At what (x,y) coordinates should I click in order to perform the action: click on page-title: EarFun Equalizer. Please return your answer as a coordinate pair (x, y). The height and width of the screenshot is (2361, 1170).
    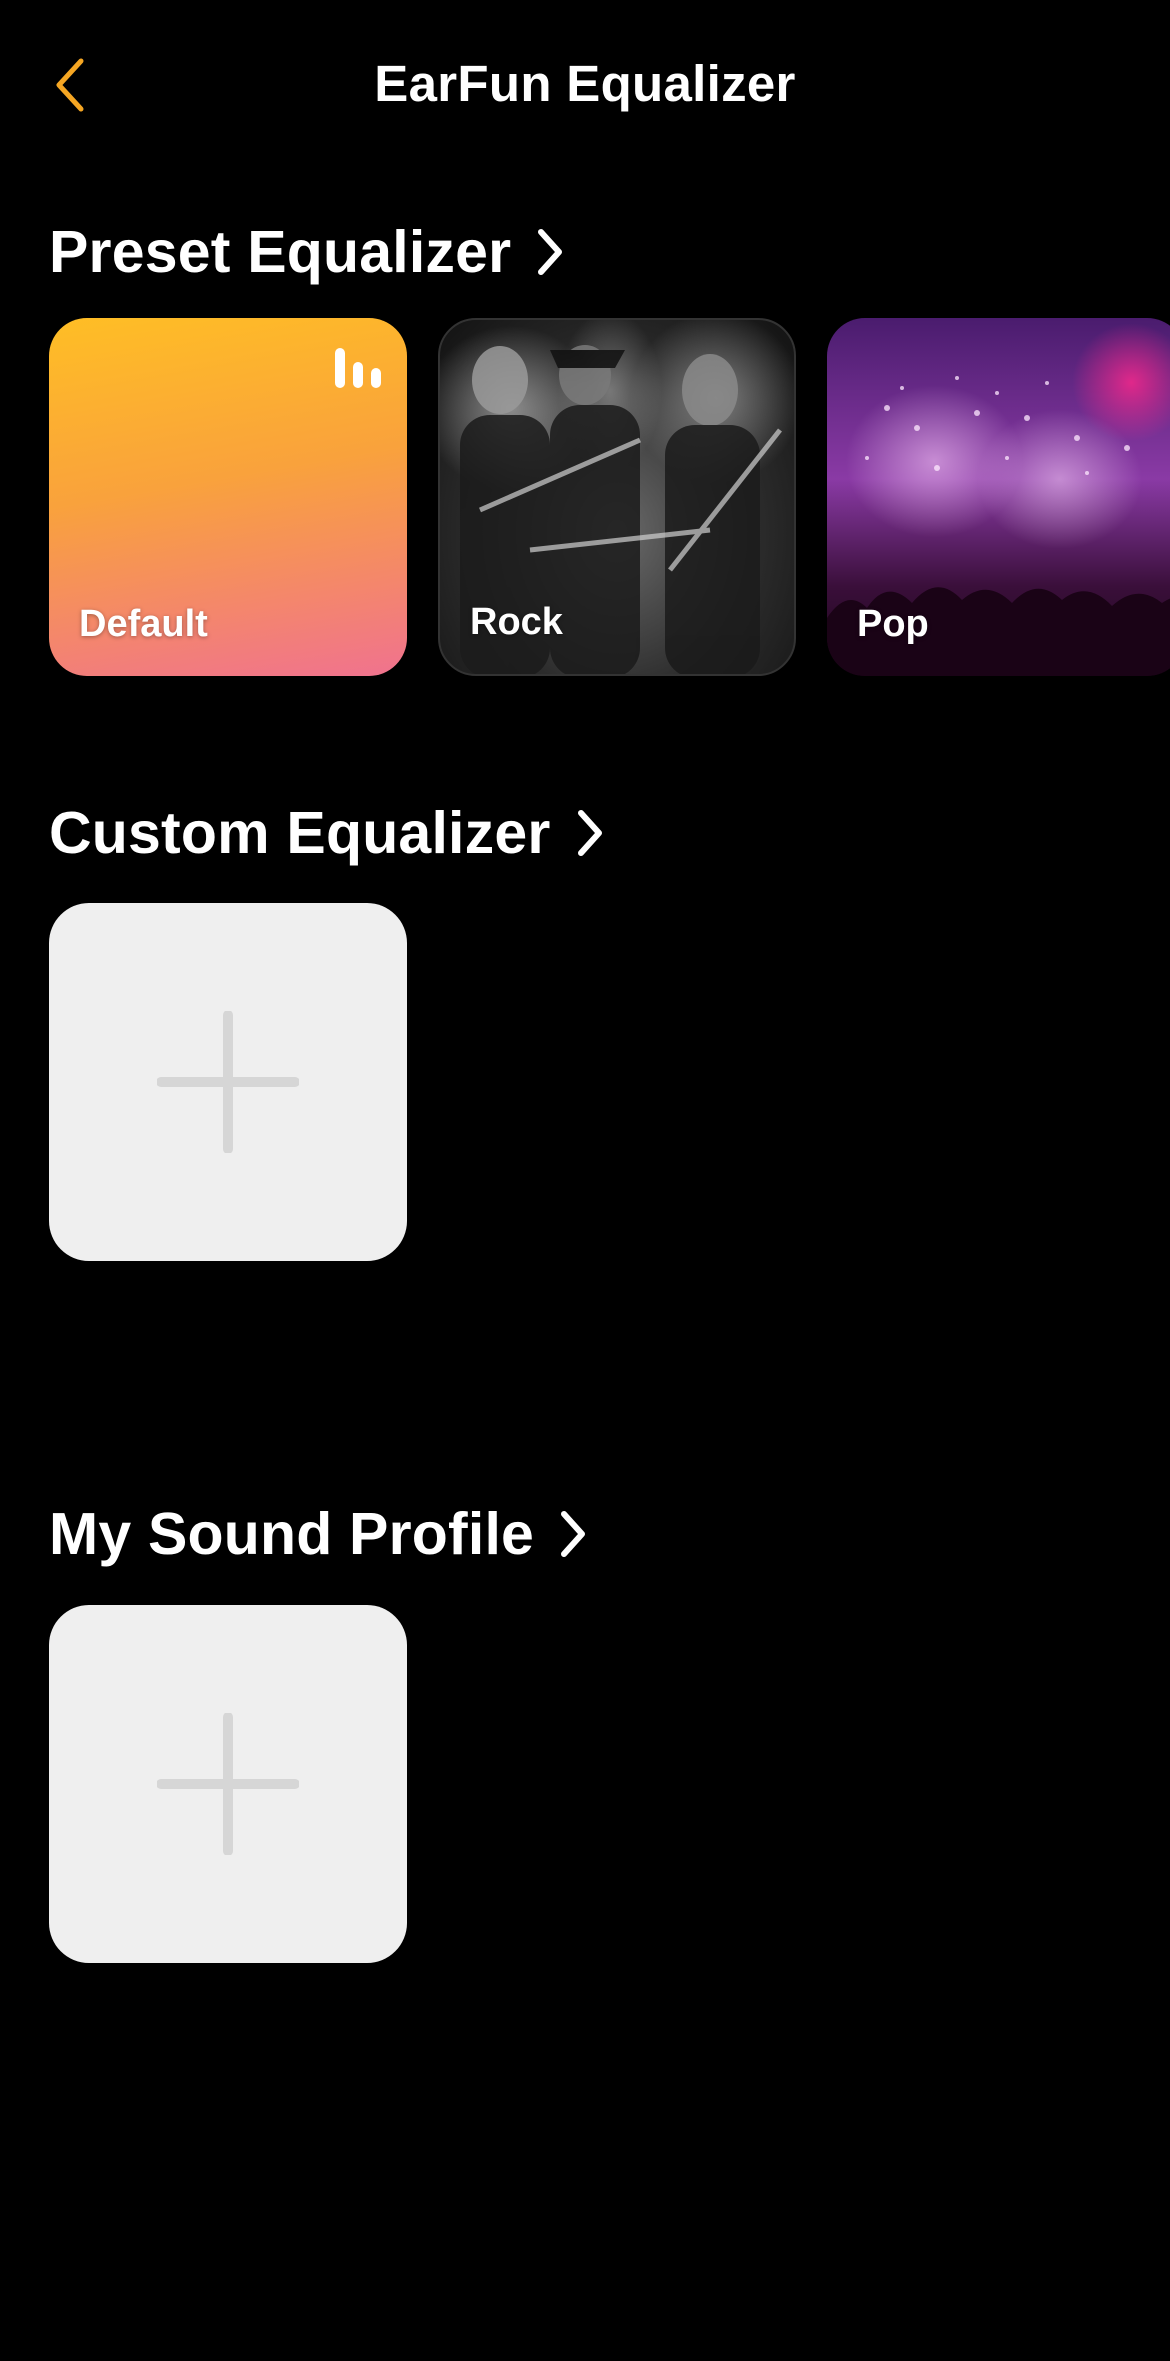
    Looking at the image, I should click on (585, 83).